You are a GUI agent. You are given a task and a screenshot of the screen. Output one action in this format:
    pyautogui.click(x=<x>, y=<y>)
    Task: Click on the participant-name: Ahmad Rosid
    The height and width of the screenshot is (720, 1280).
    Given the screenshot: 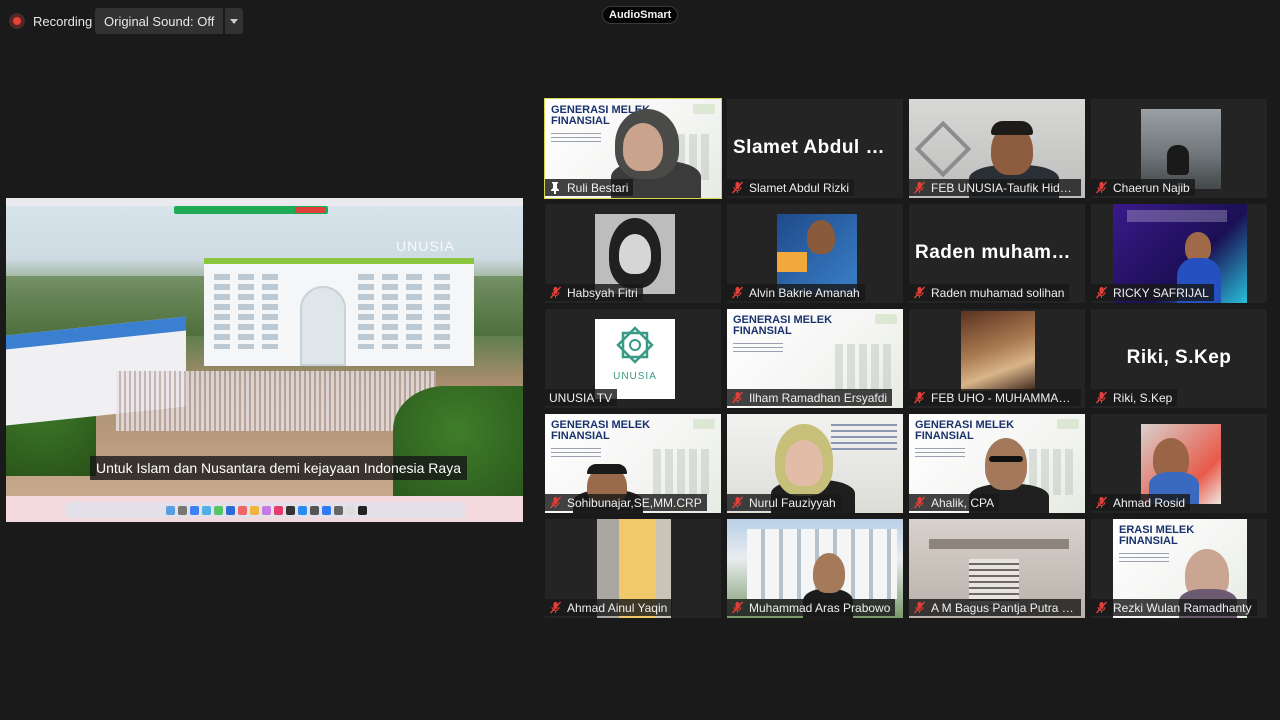 What is the action you would take?
    pyautogui.click(x=1149, y=502)
    